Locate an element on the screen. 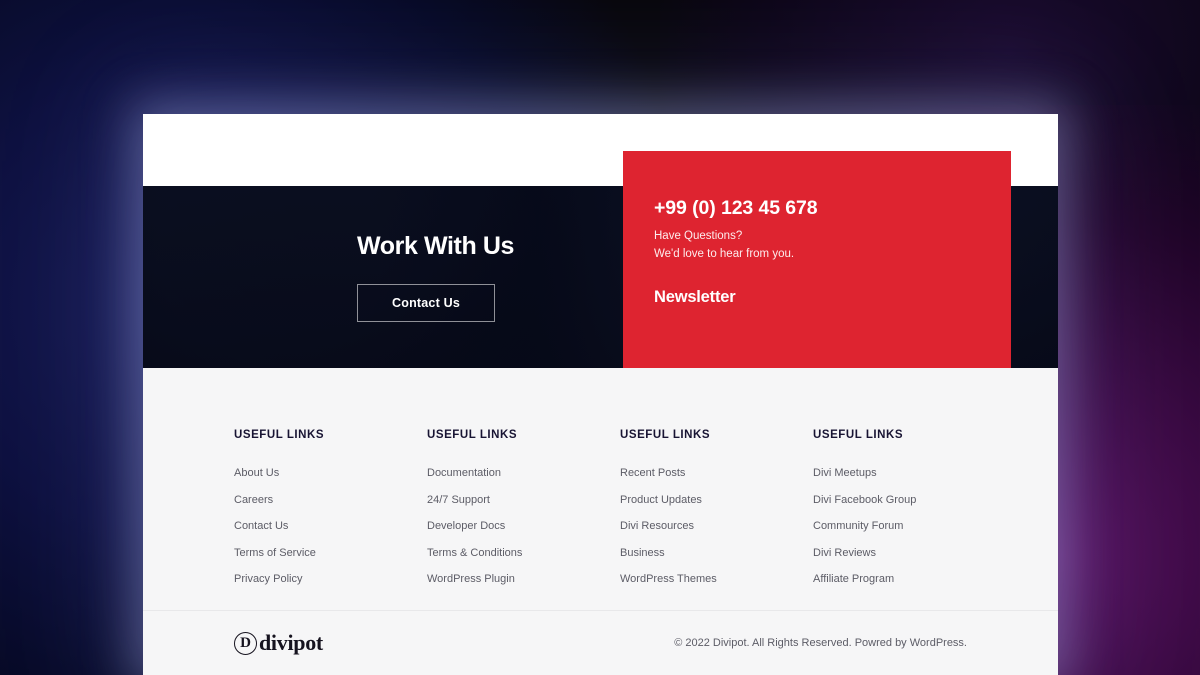 The height and width of the screenshot is (675, 1200). footer-link: Divi Meetups is located at coordinates (845, 473).